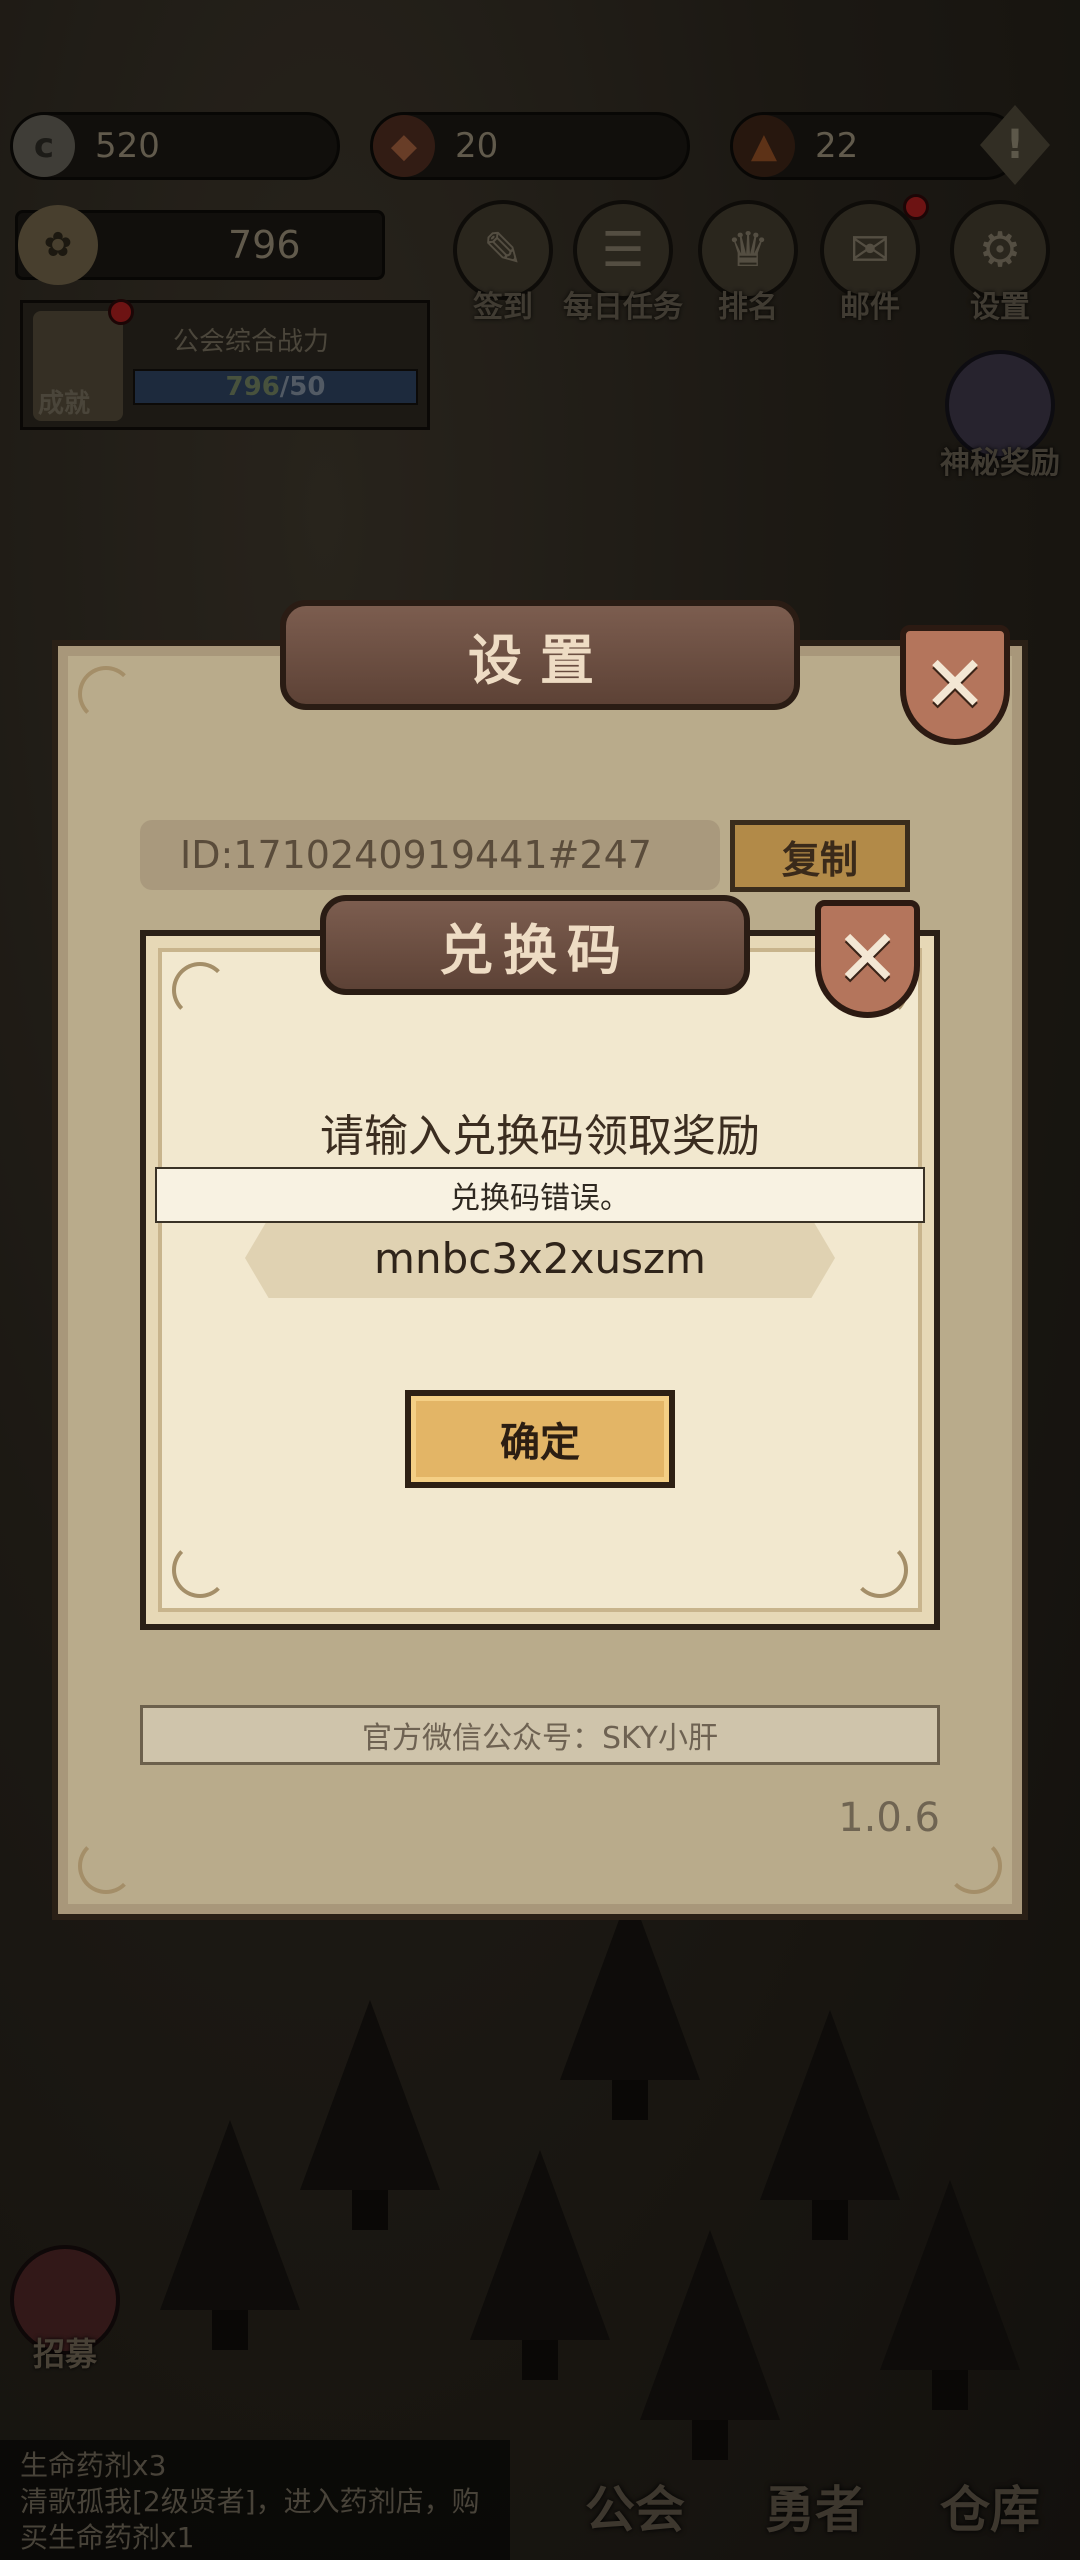  What do you see at coordinates (819, 859) in the screenshot?
I see `copy-label: 复制` at bounding box center [819, 859].